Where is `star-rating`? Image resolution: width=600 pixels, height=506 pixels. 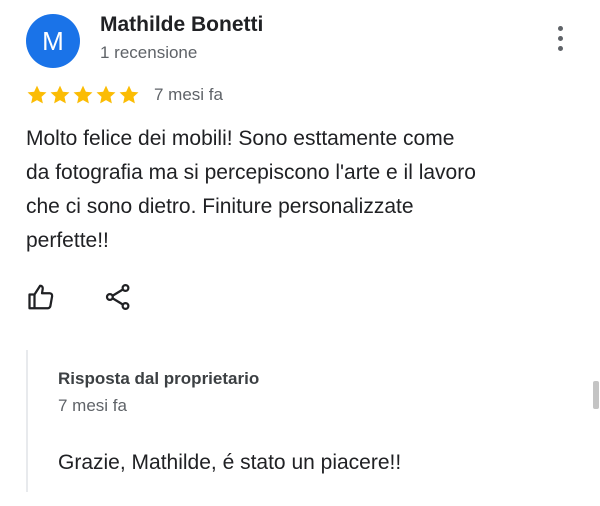 star-rating is located at coordinates (83, 95).